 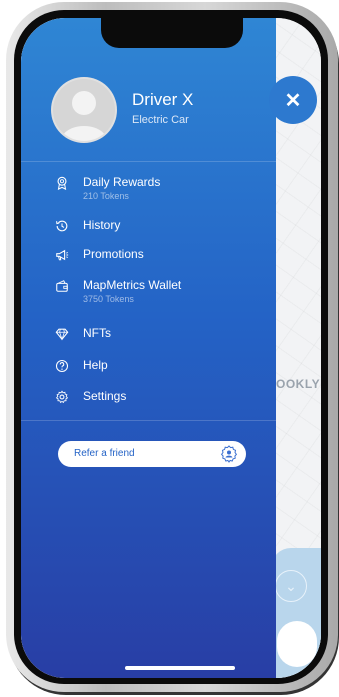 What do you see at coordinates (297, 644) in the screenshot?
I see `bottom-sheet-button` at bounding box center [297, 644].